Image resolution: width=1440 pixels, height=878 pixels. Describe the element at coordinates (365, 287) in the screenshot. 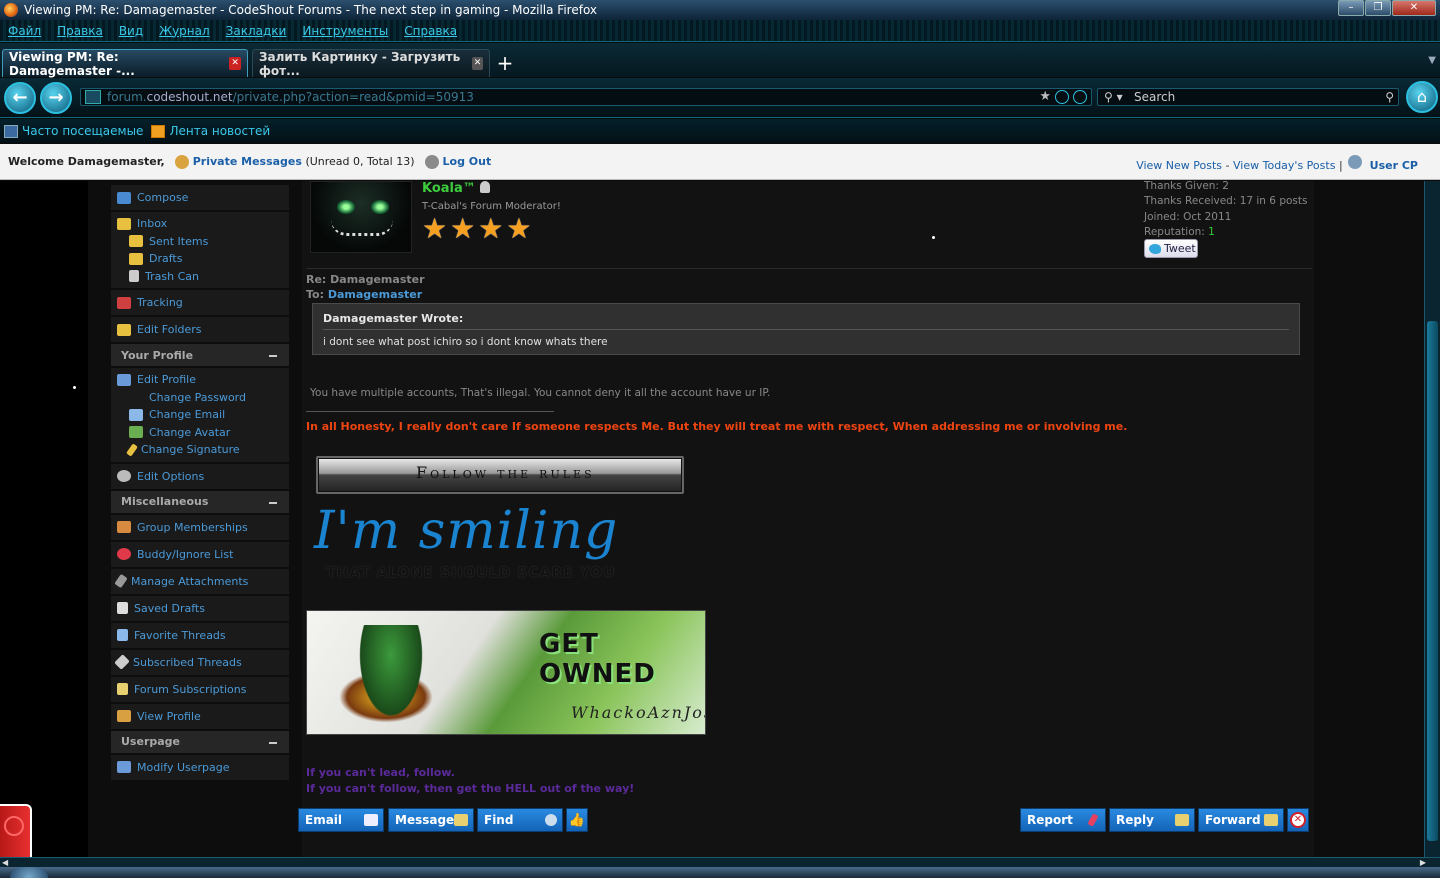

I see `message-subject-block: Re: Damagemaster To: Damagemaster` at that location.